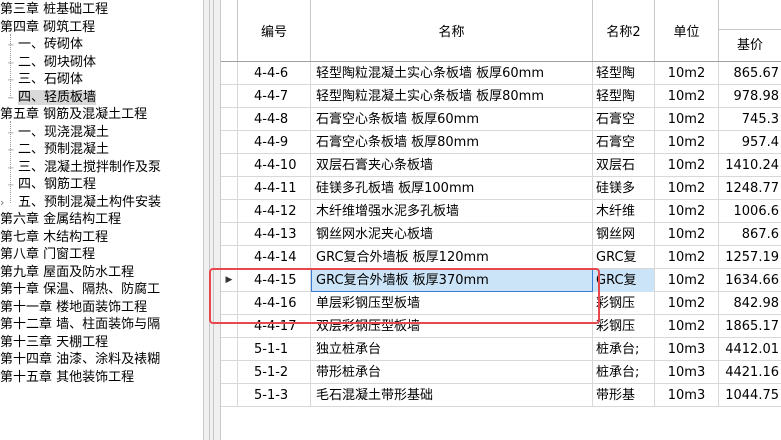 Image resolution: width=781 pixels, height=440 pixels. What do you see at coordinates (750, 303) in the screenshot?
I see `cell-price: 842.98` at bounding box center [750, 303].